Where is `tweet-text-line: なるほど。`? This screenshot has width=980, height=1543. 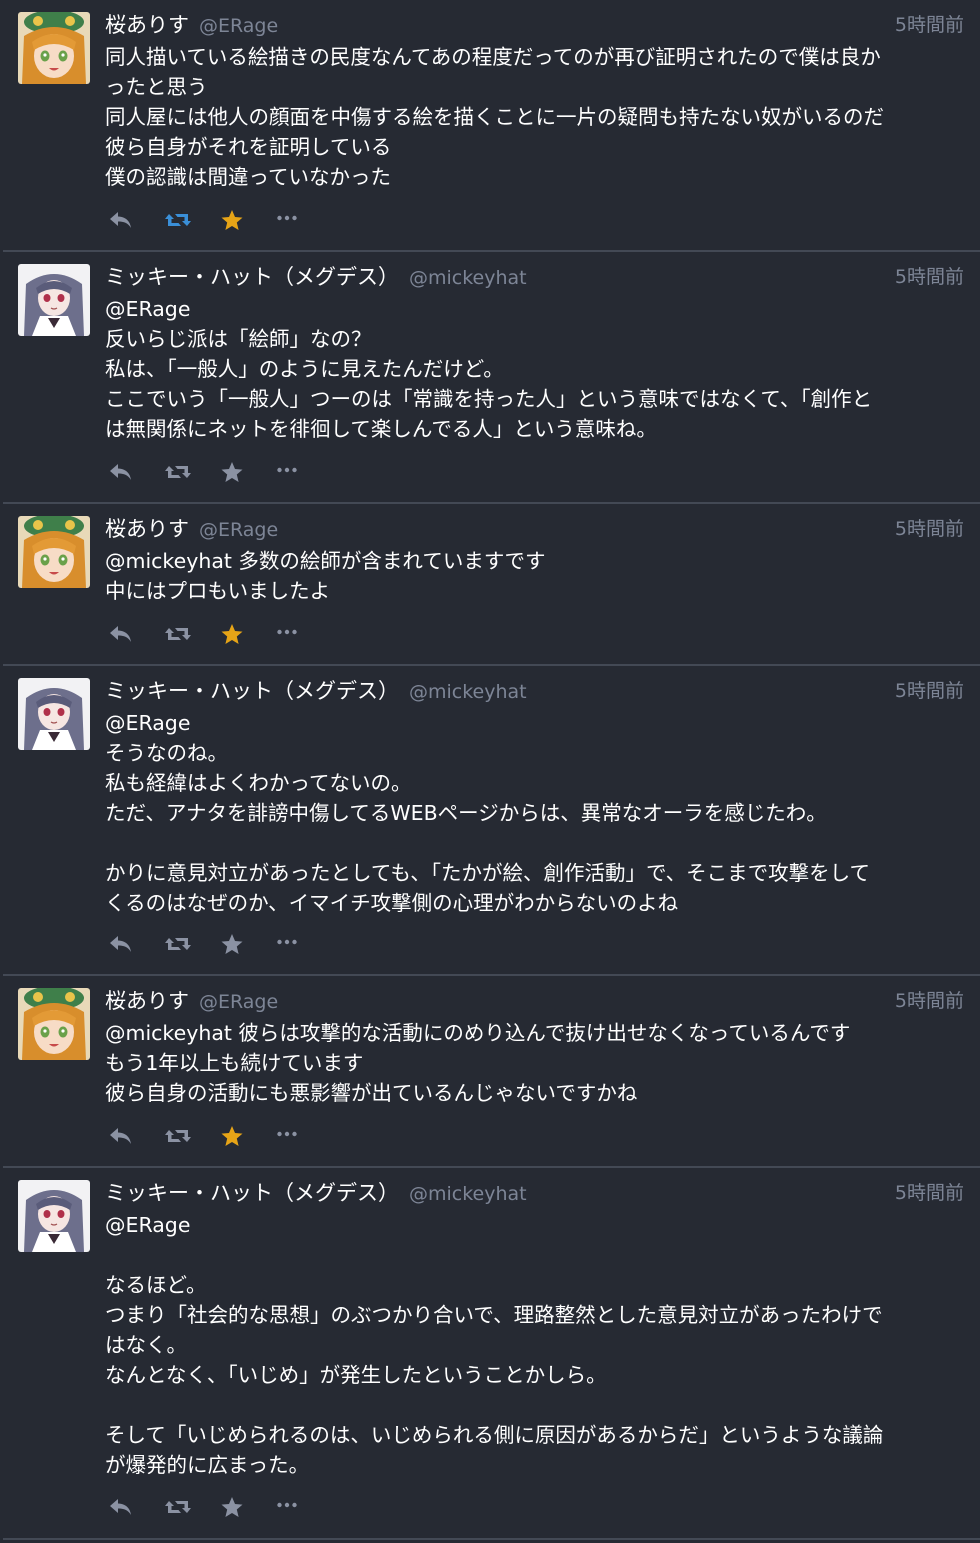
tweet-text-line: なるほど。 is located at coordinates (156, 1285).